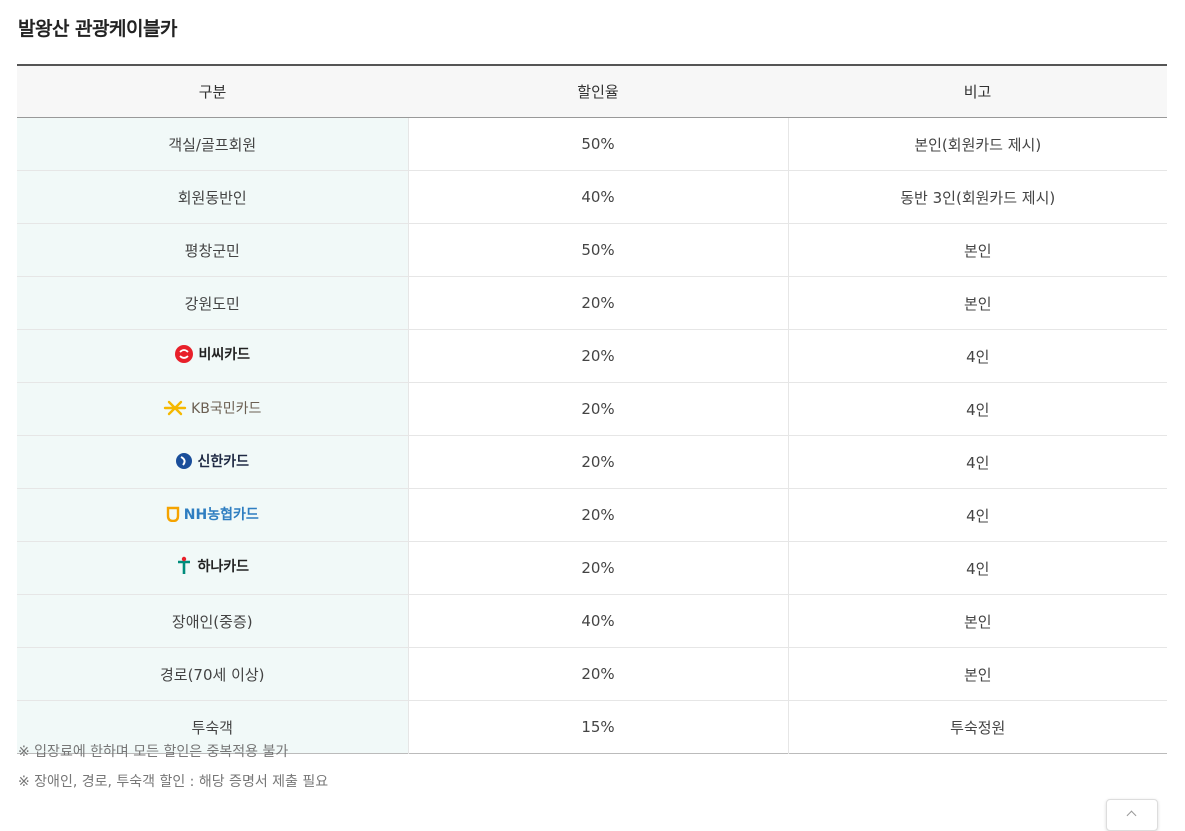 The width and height of the screenshot is (1185, 831). I want to click on table-row: 비씨카드 20% 4인, so click(592, 356).